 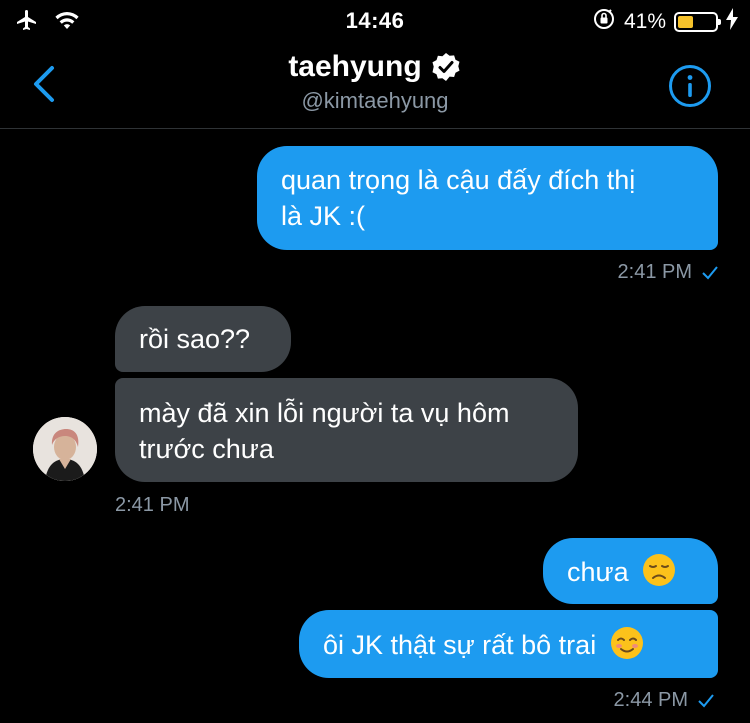 I want to click on message-text-line: mày đã xin lỗi người ta vụ hôm, so click(x=324, y=413).